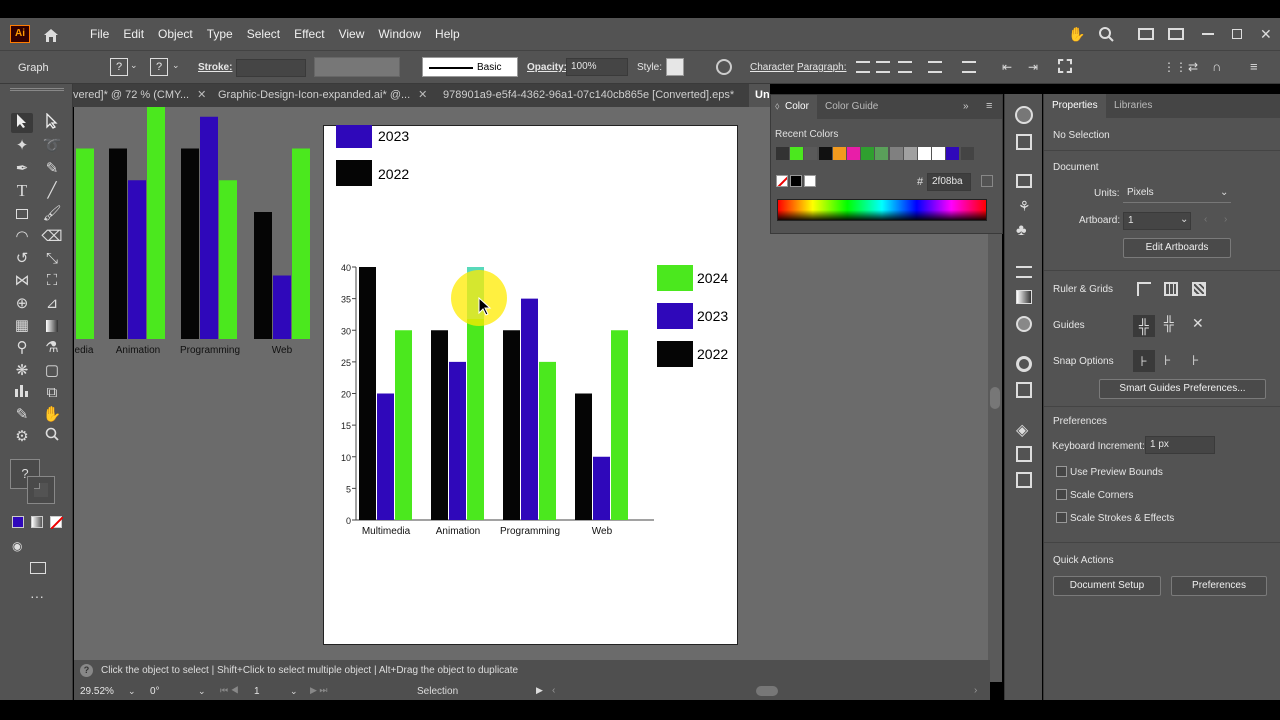 This screenshot has width=1280, height=720. I want to click on clear-guides-icon: ✕, so click(1198, 323).